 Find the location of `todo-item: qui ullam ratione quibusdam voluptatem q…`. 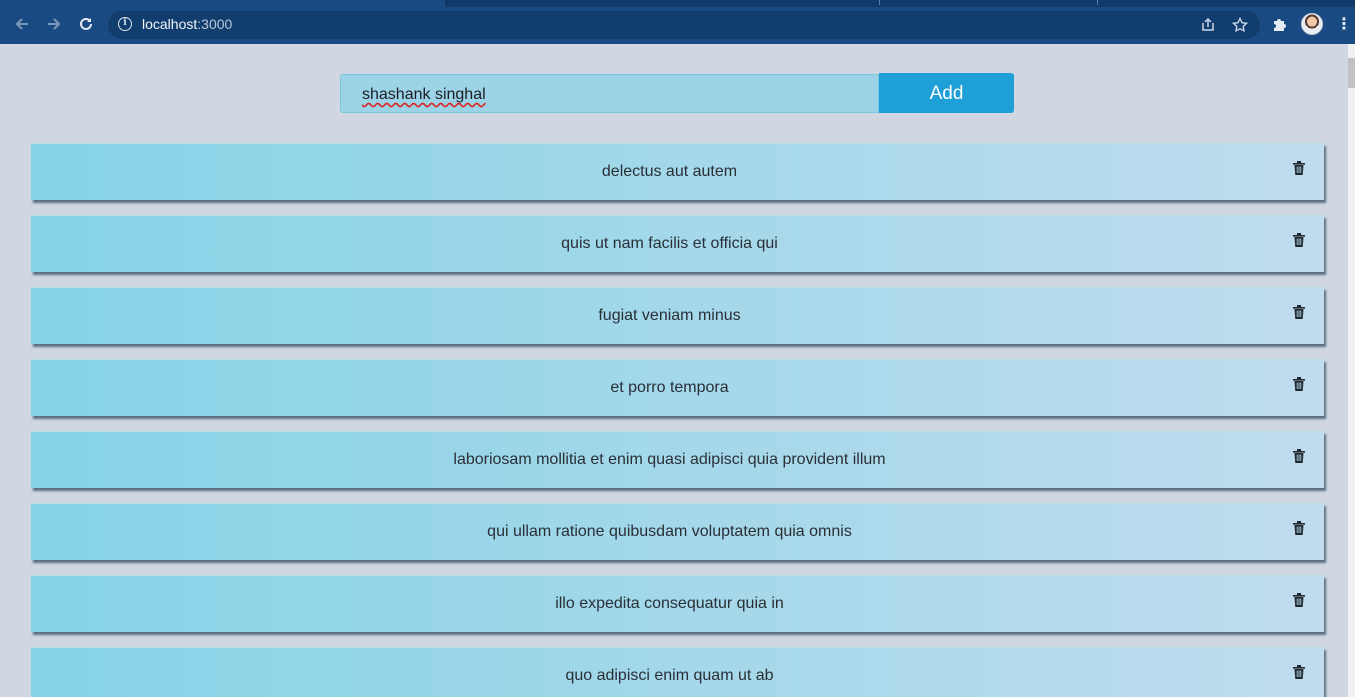

todo-item: qui ullam ratione quibusdam voluptatem q… is located at coordinates (677, 531).